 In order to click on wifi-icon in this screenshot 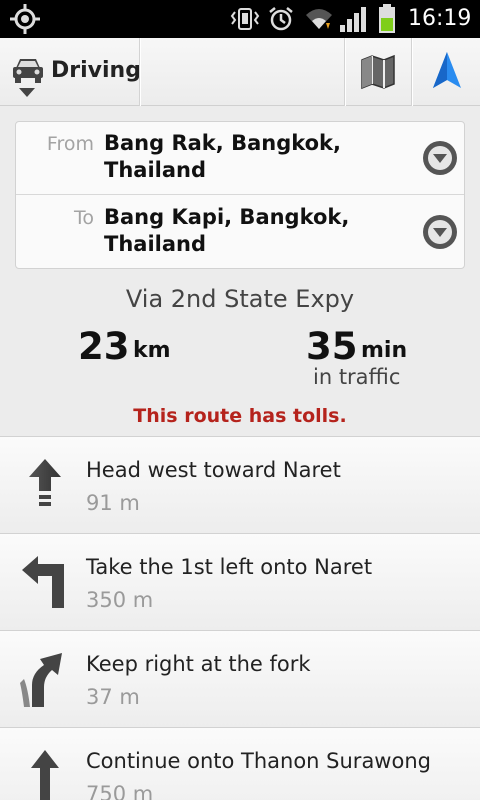, I will do `click(319, 19)`.